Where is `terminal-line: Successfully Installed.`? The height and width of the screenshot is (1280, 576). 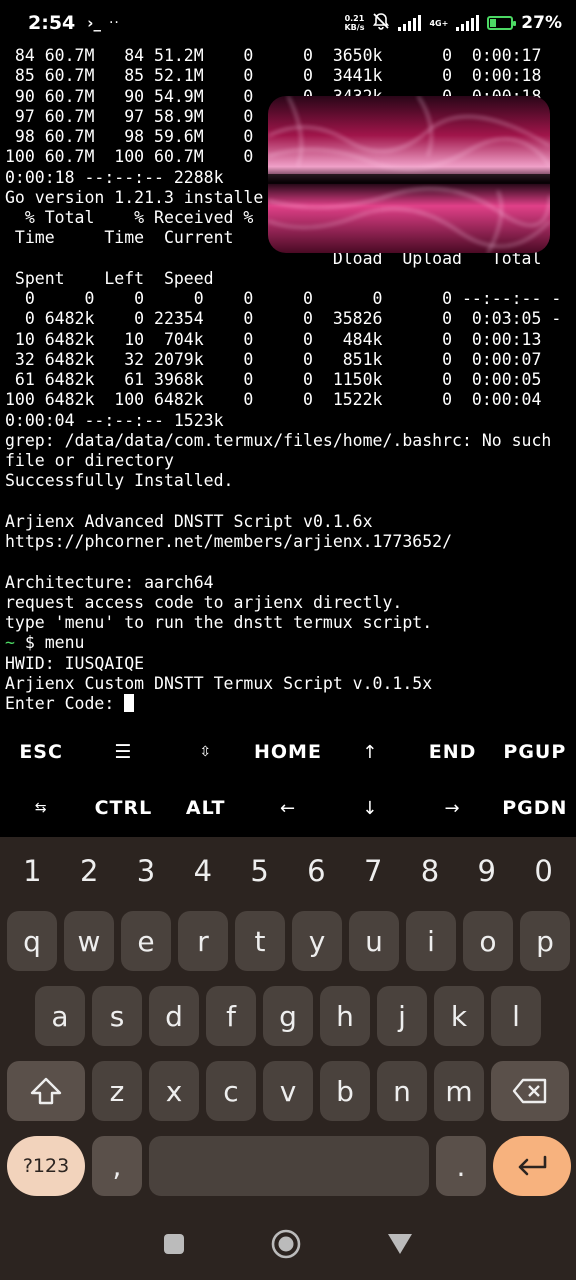
terminal-line: Successfully Installed. is located at coordinates (119, 481).